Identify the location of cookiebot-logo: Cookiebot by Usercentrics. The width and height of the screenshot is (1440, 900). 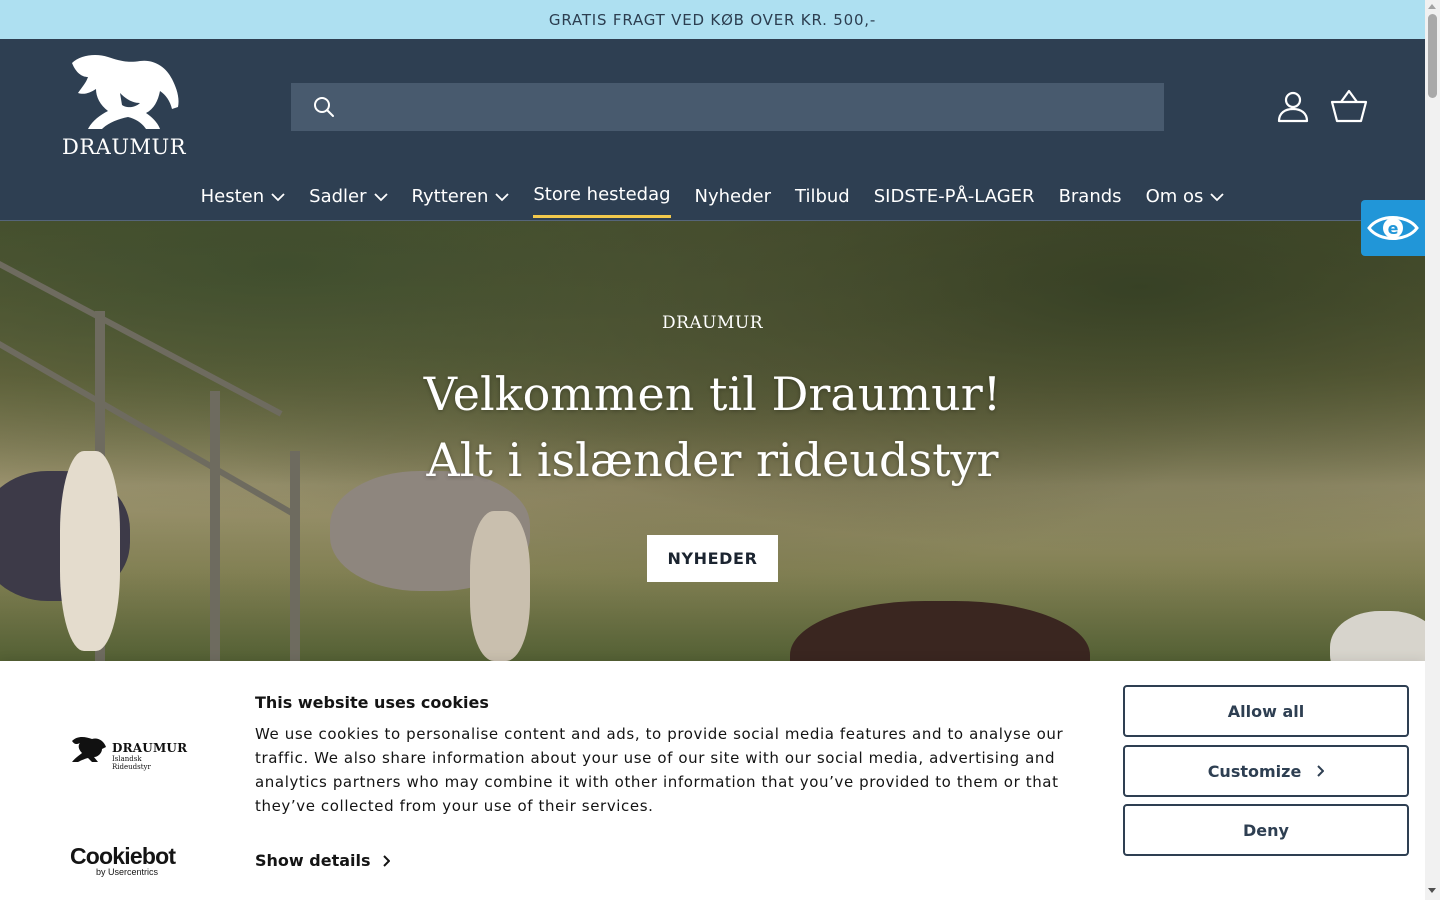
(130, 860).